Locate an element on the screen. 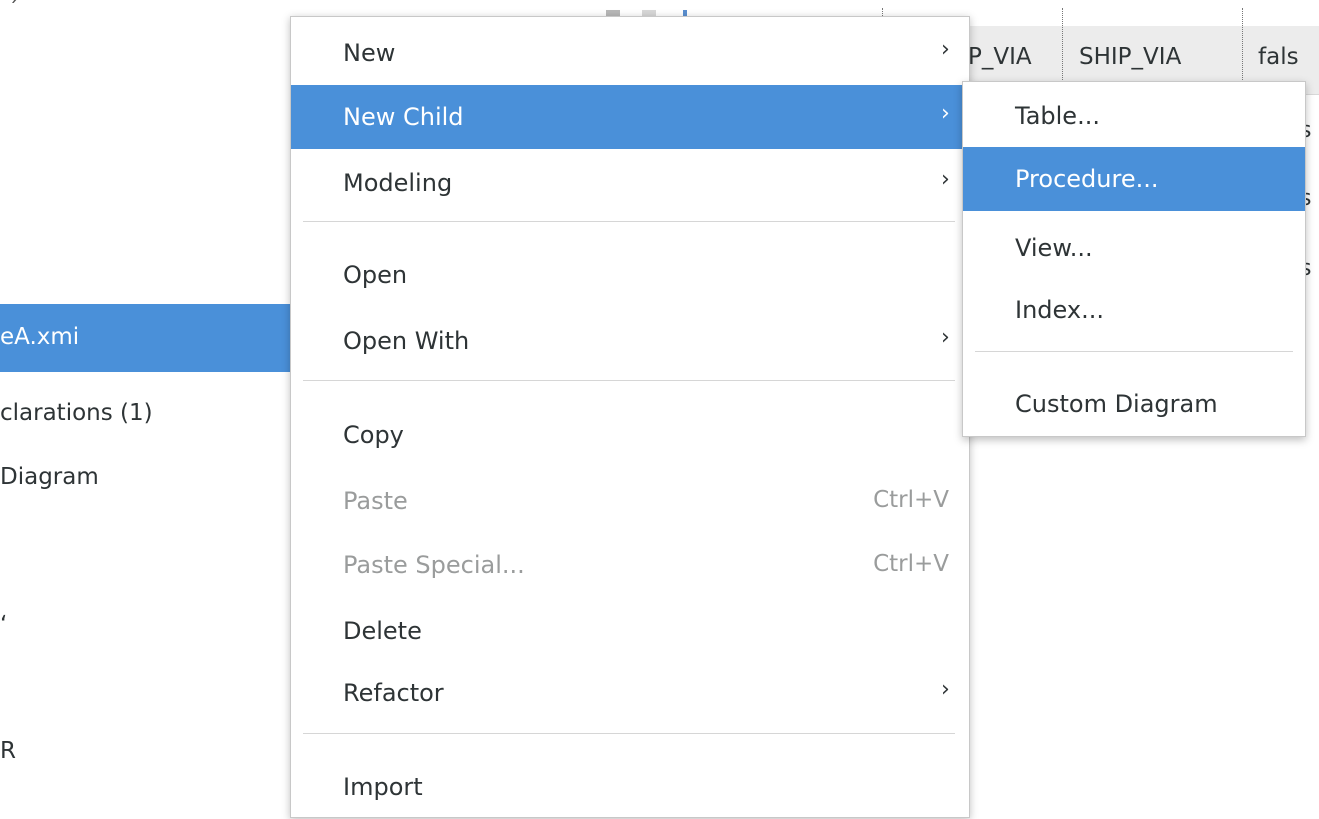  submenu-item-custom-diagram: Custom Diagram is located at coordinates (1134, 404).